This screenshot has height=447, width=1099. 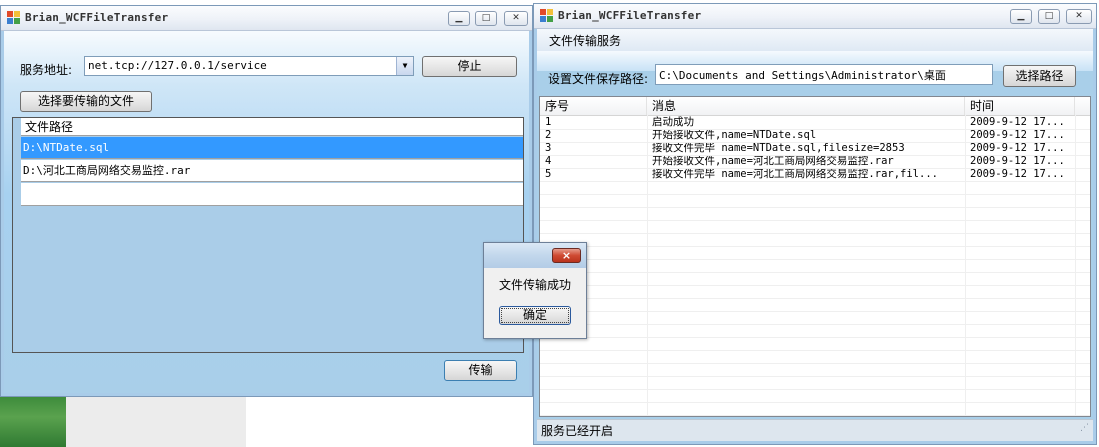 What do you see at coordinates (548, 161) in the screenshot?
I see `cell-index: 4` at bounding box center [548, 161].